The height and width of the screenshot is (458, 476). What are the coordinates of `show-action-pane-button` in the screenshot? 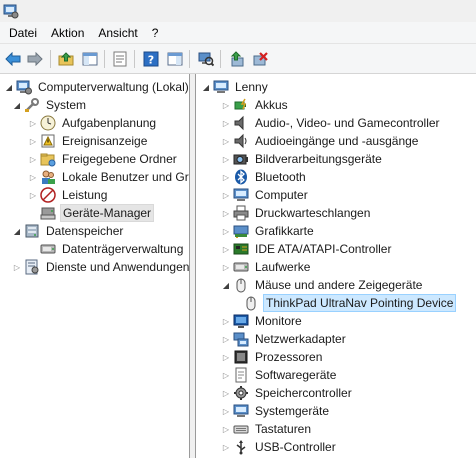 It's located at (175, 59).